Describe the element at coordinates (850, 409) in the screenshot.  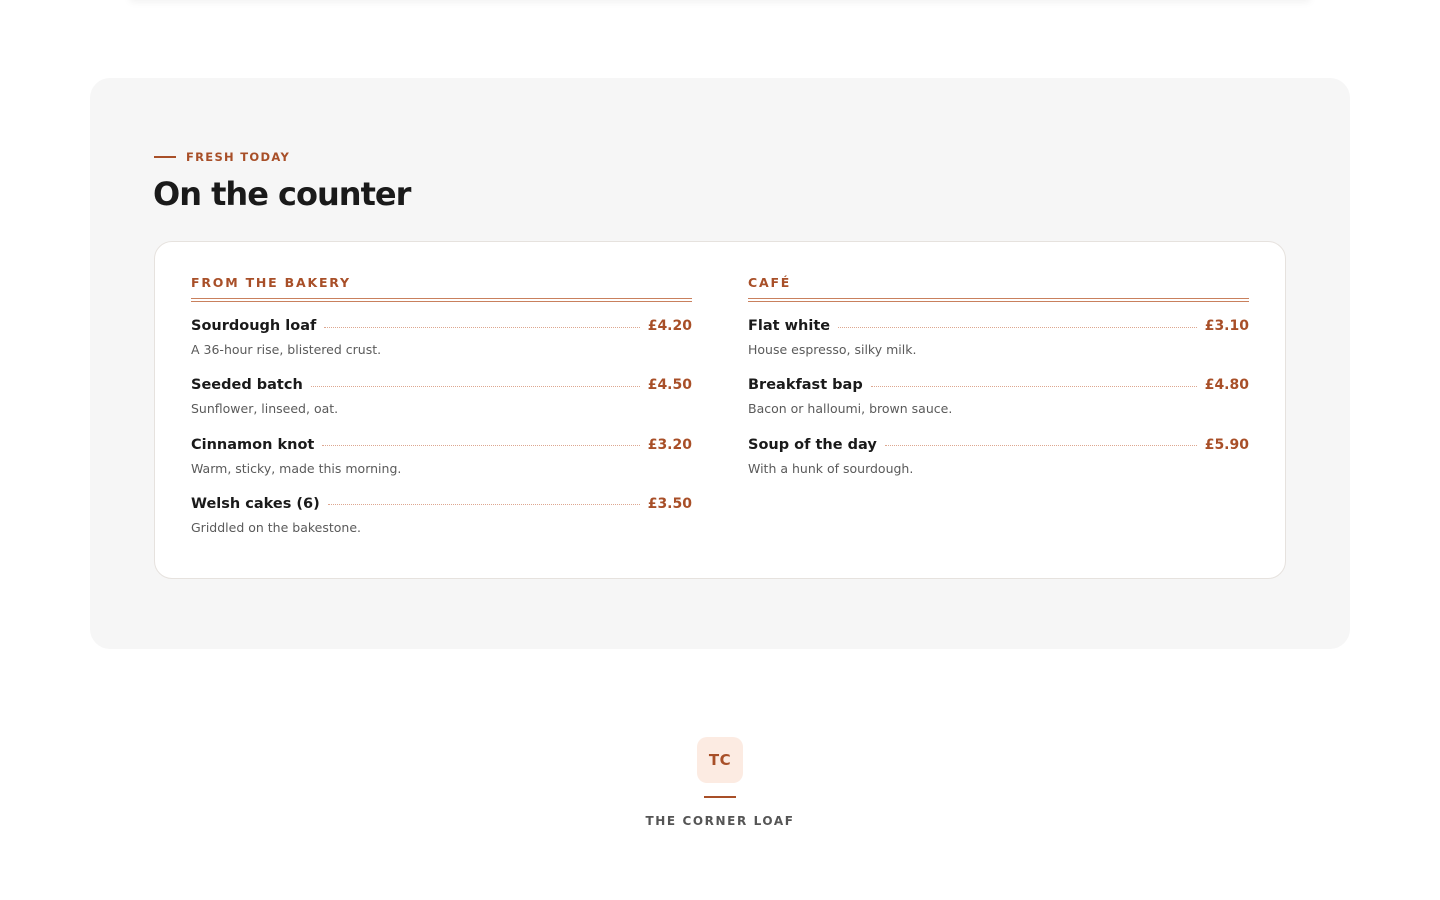
I see `item-description: Bacon or halloumi, brown sauce.` at that location.